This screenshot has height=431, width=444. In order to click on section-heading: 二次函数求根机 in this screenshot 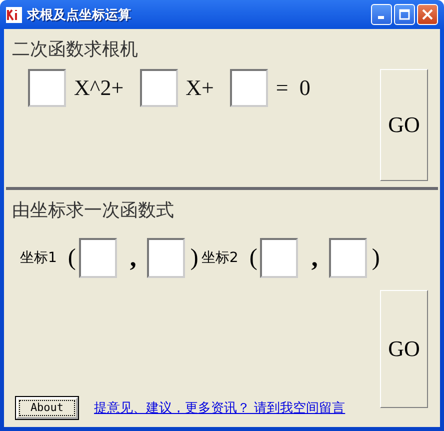, I will do `click(75, 49)`.